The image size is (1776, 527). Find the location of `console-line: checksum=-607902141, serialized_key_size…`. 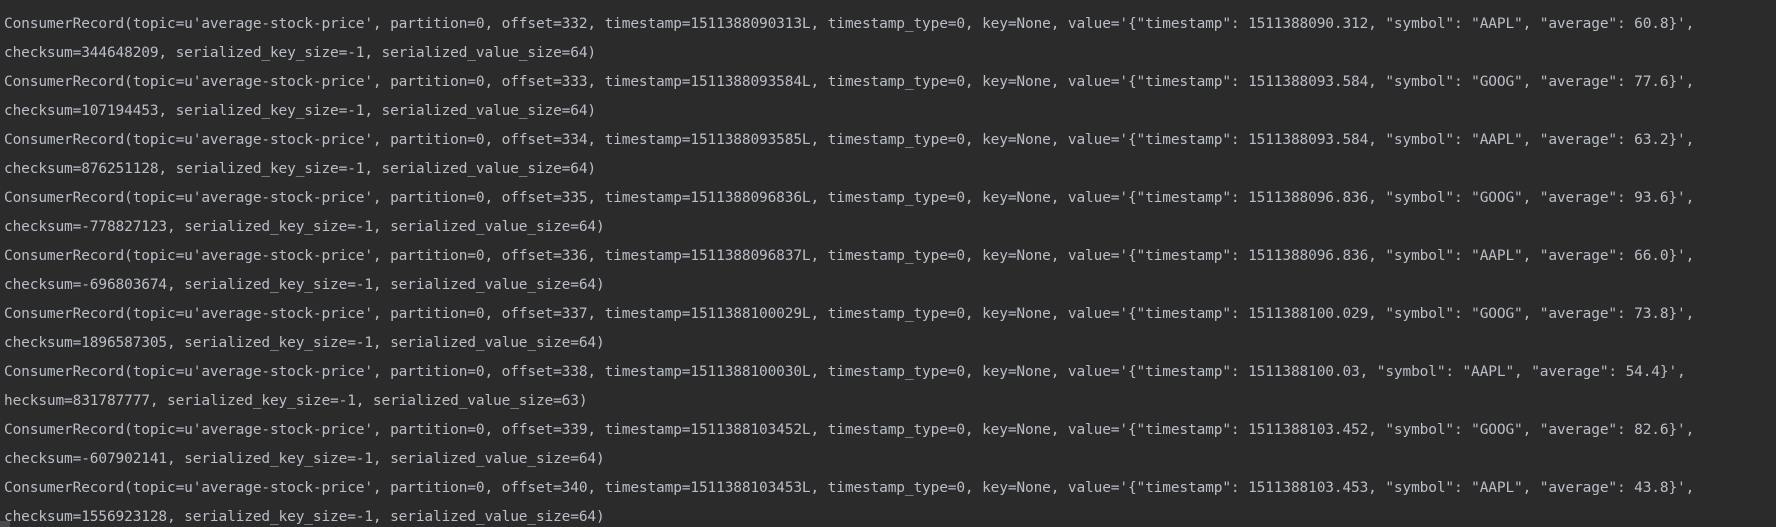

console-line: checksum=-607902141, serialized_key_size… is located at coordinates (304, 459).